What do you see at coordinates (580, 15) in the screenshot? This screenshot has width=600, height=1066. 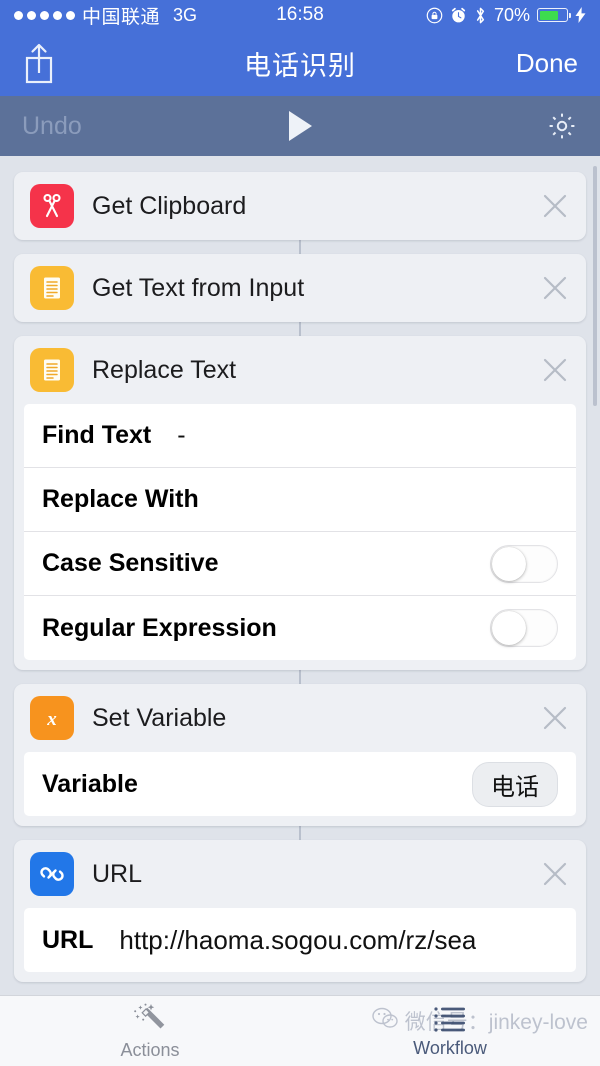 I see `charging-bolt-icon` at bounding box center [580, 15].